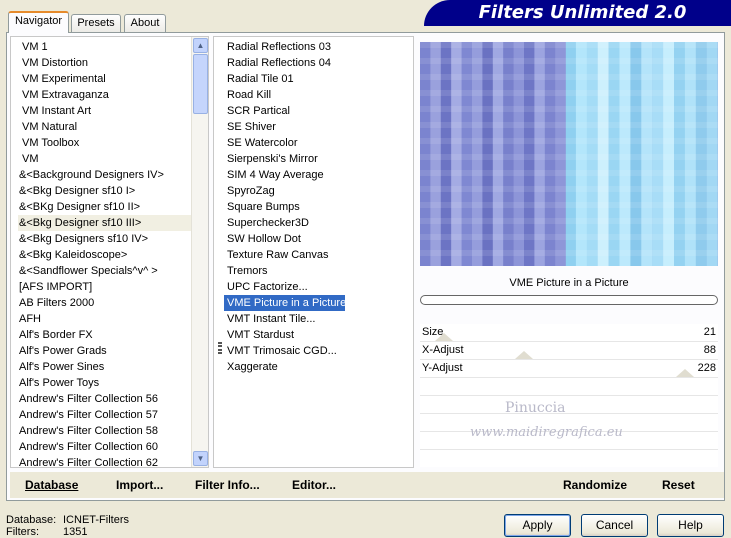 This screenshot has width=731, height=538. I want to click on filter-item: Square Bumps, so click(284, 207).